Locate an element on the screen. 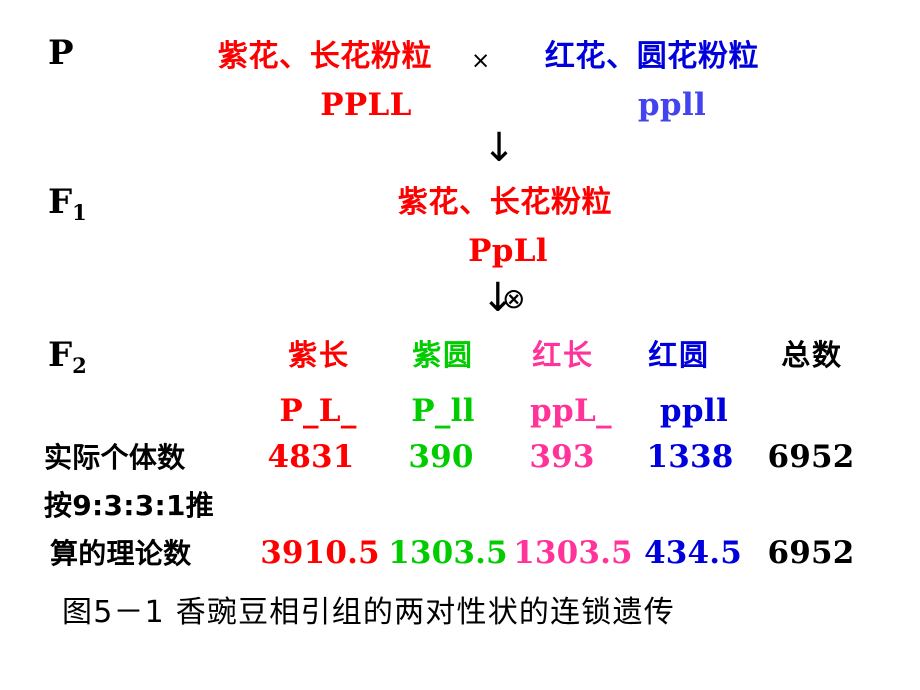  generation-label-p: P is located at coordinates (61, 53).